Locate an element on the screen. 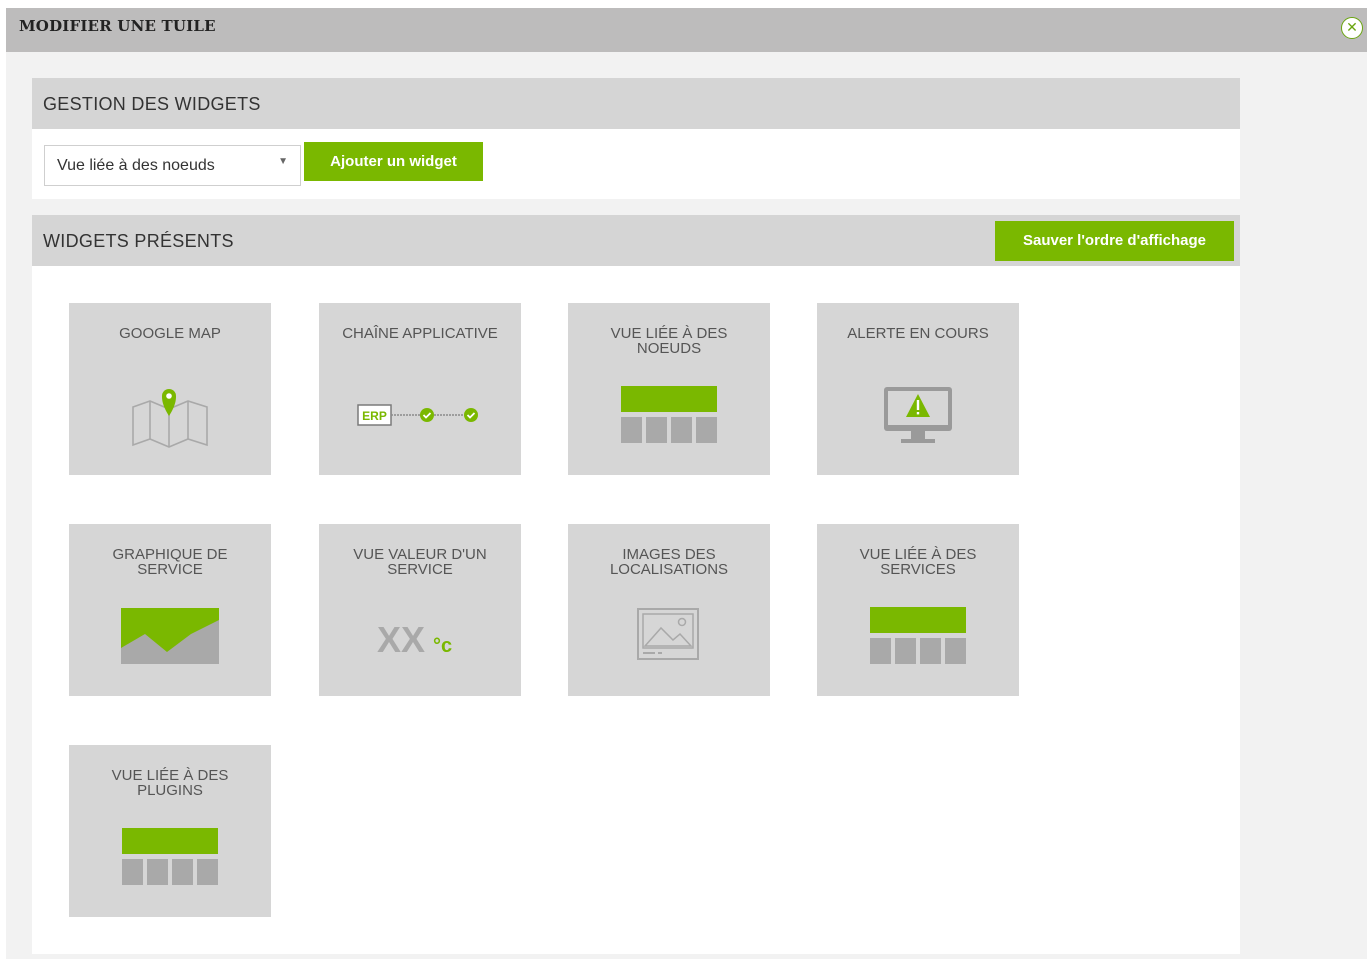  tile-label: VUE LIÉE À DES PLUGINS is located at coordinates (170, 783).